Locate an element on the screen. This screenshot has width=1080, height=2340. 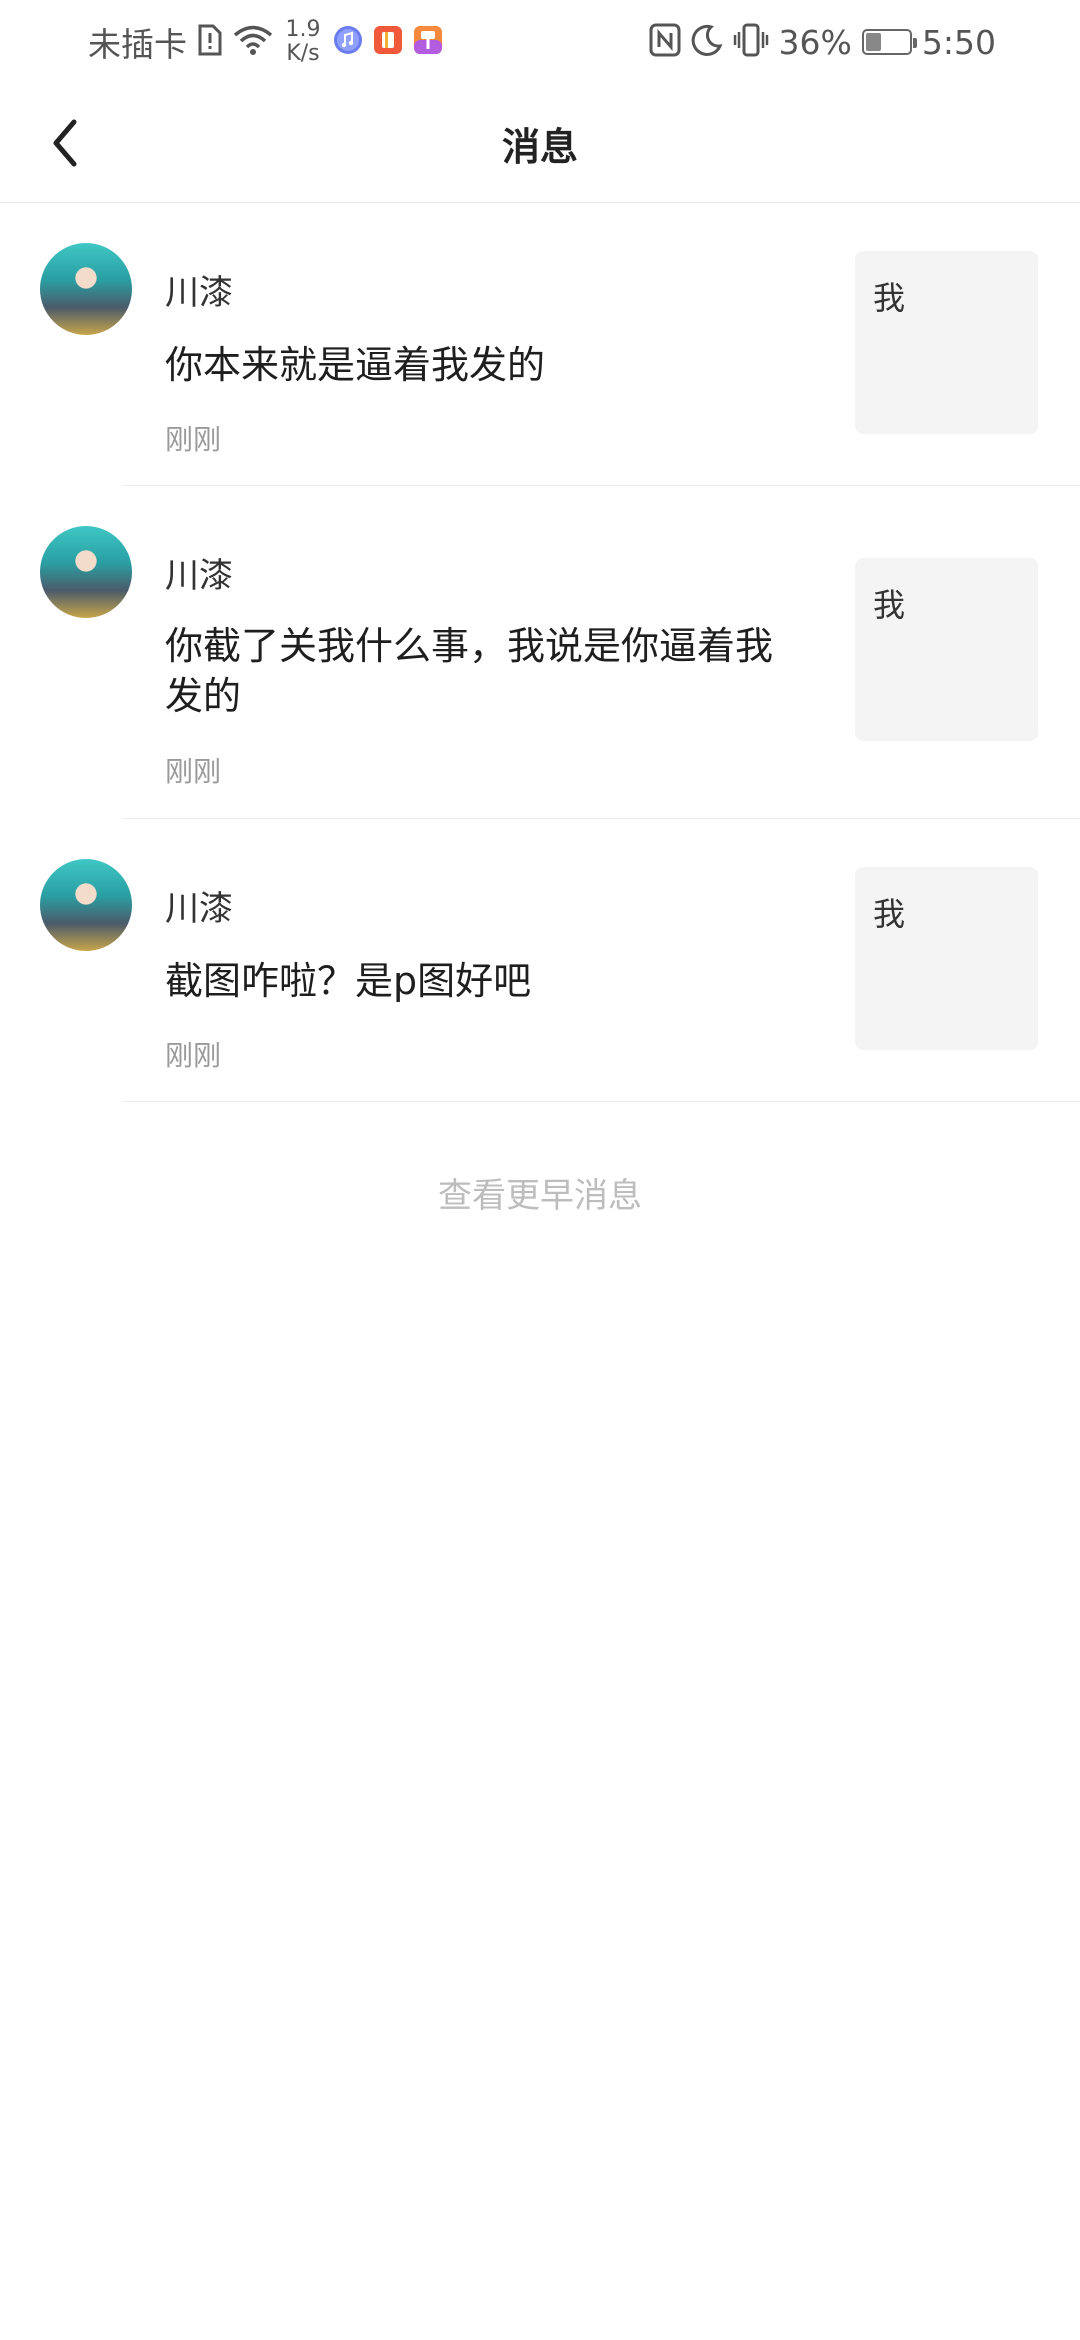
message-item: 川漆 你本来就是逼着我发的 刚刚 我 is located at coordinates (540, 344).